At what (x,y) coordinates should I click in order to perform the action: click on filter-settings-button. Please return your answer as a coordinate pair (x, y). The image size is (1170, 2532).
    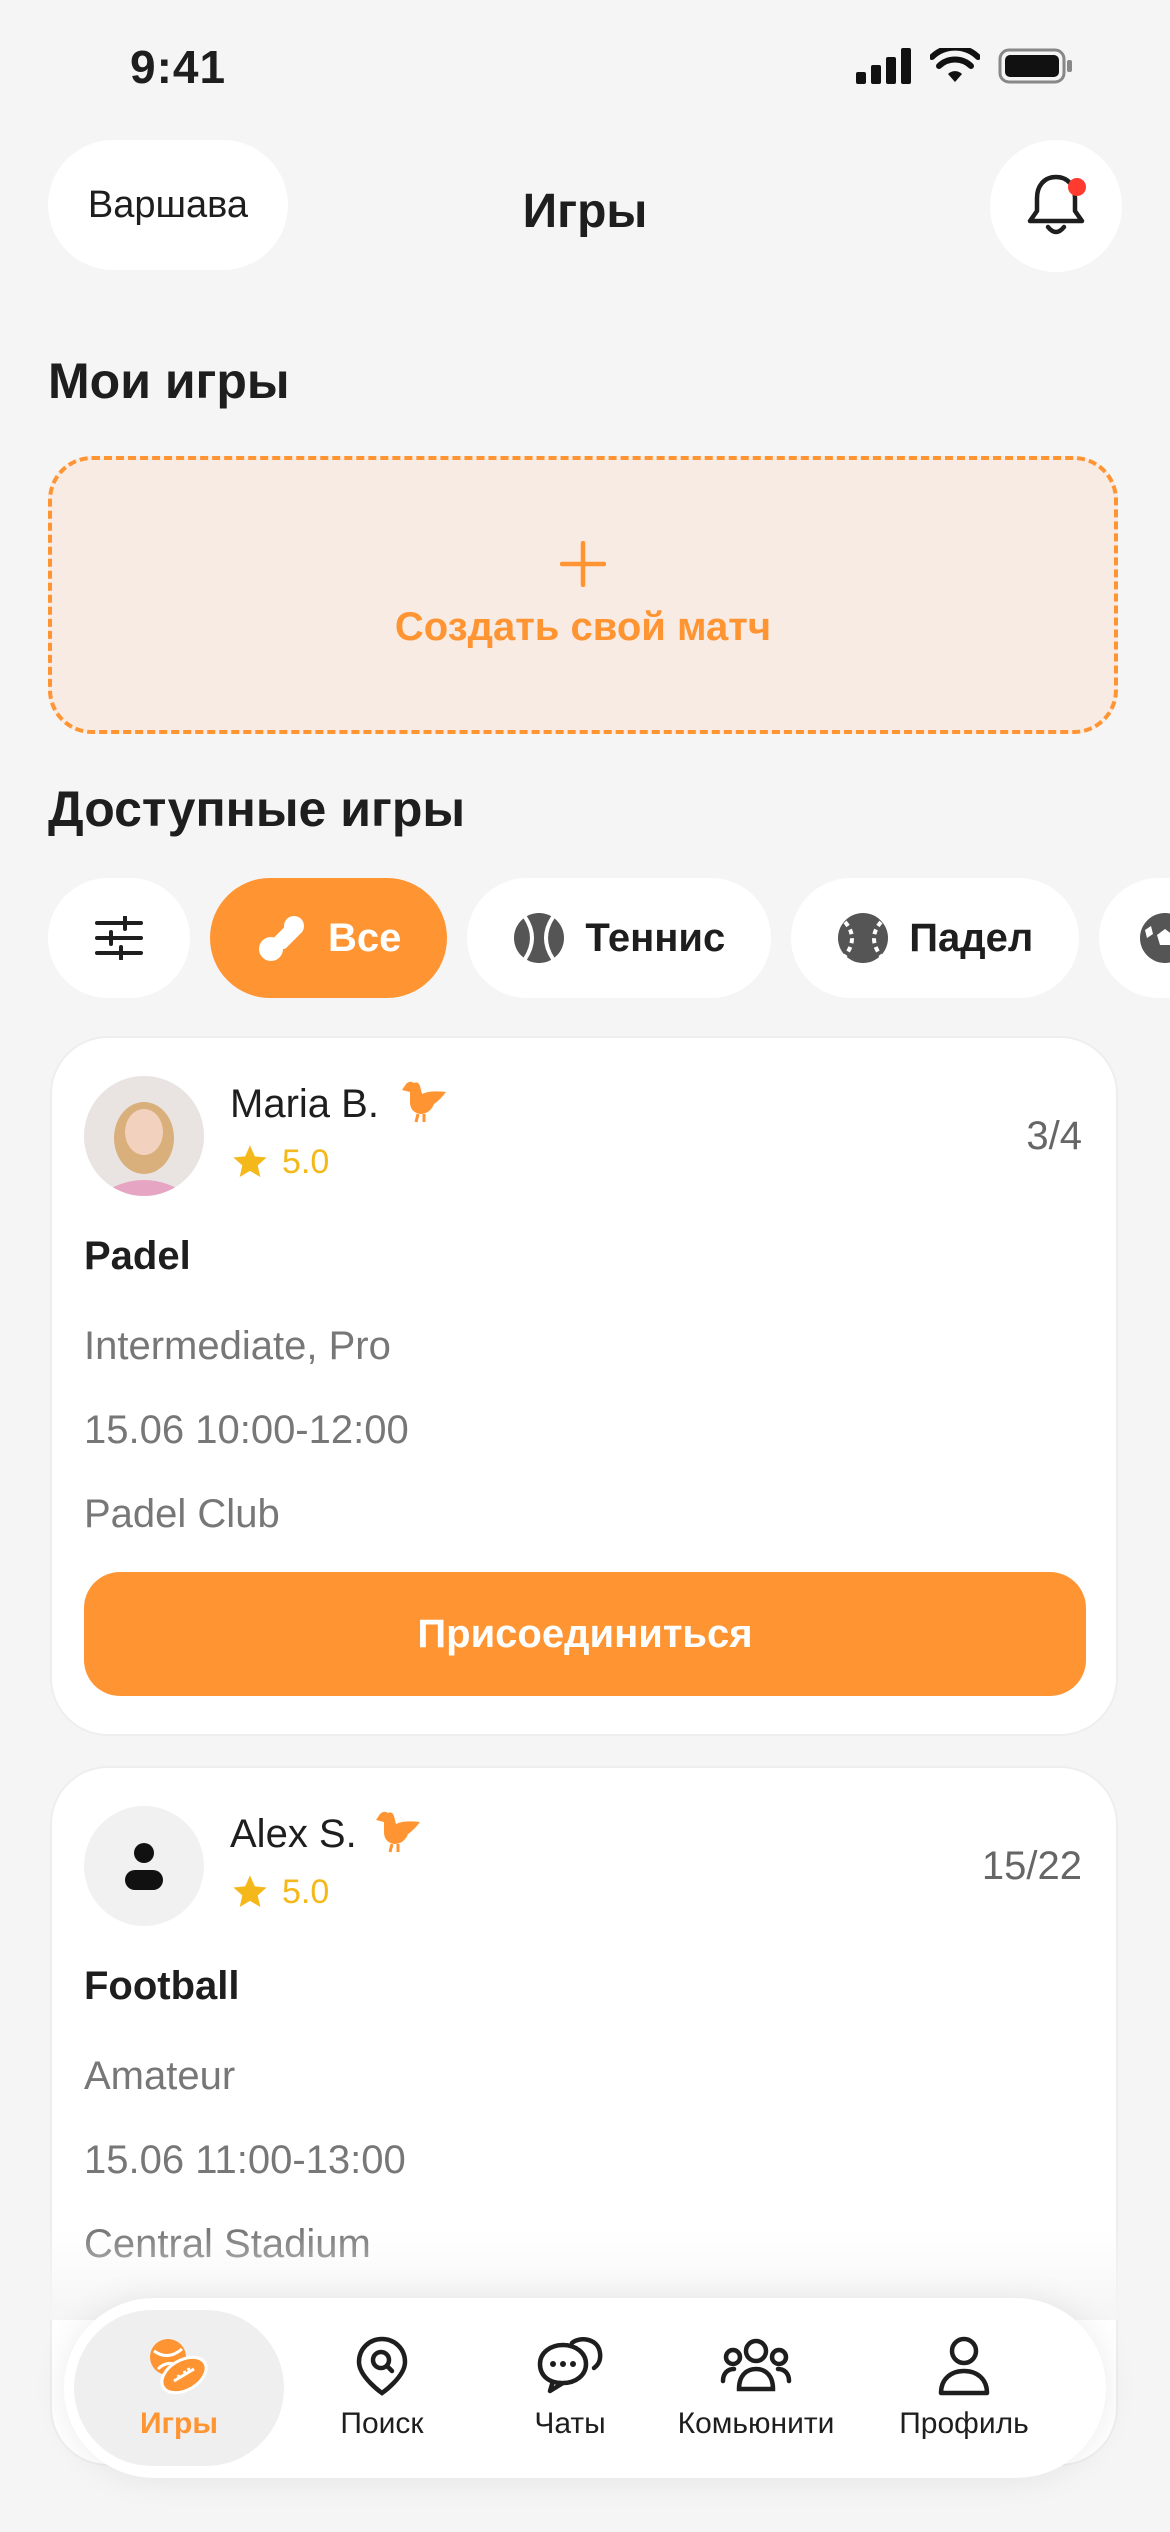
    Looking at the image, I should click on (119, 938).